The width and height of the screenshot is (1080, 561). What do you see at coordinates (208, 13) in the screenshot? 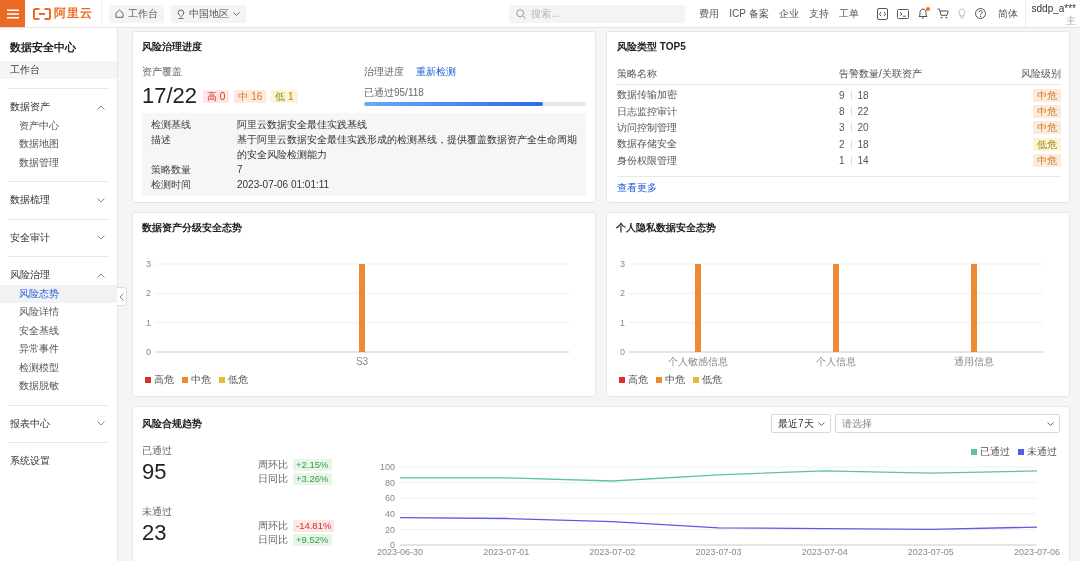
I see `region-select: 中国地区` at bounding box center [208, 13].